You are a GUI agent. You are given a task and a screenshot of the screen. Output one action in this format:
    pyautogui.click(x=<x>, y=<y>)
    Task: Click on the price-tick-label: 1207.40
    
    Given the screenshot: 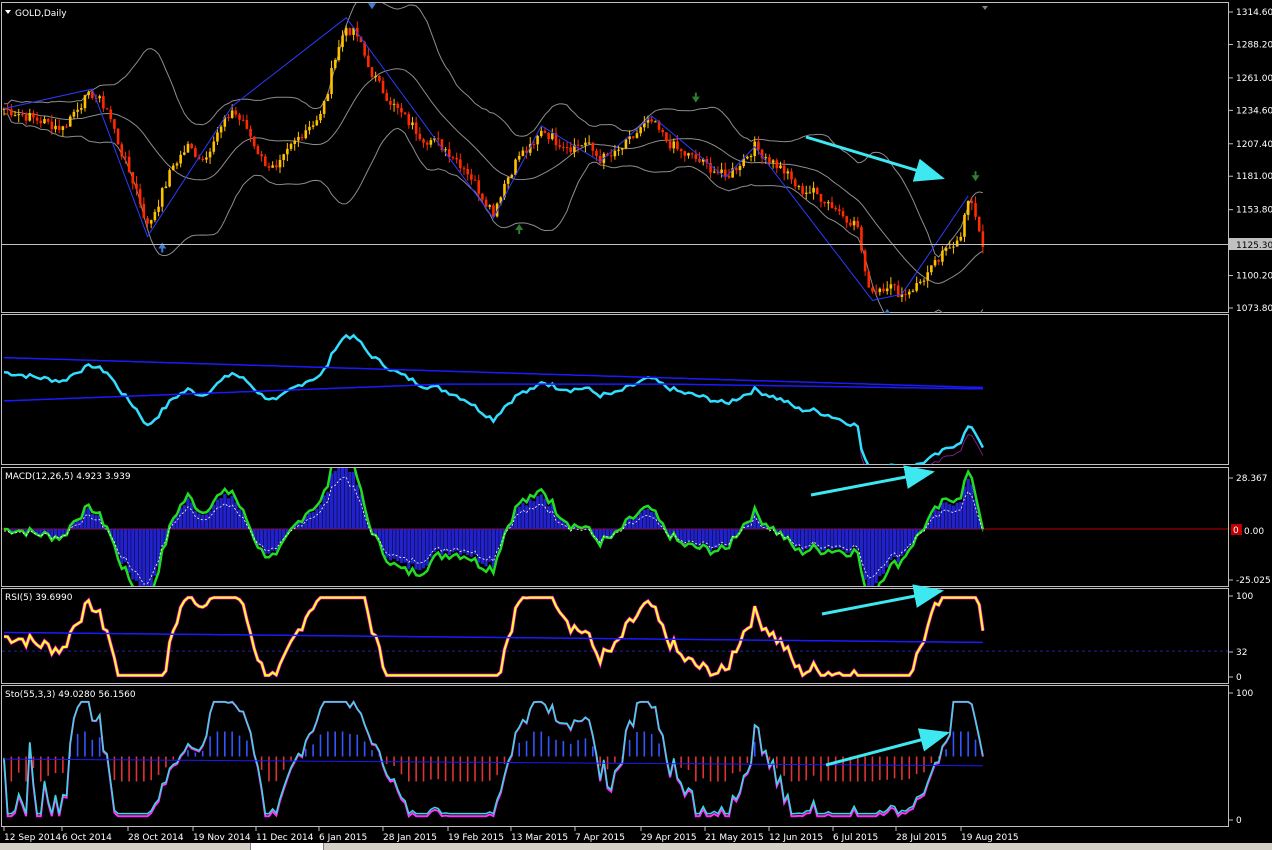 What is the action you would take?
    pyautogui.click(x=1254, y=145)
    